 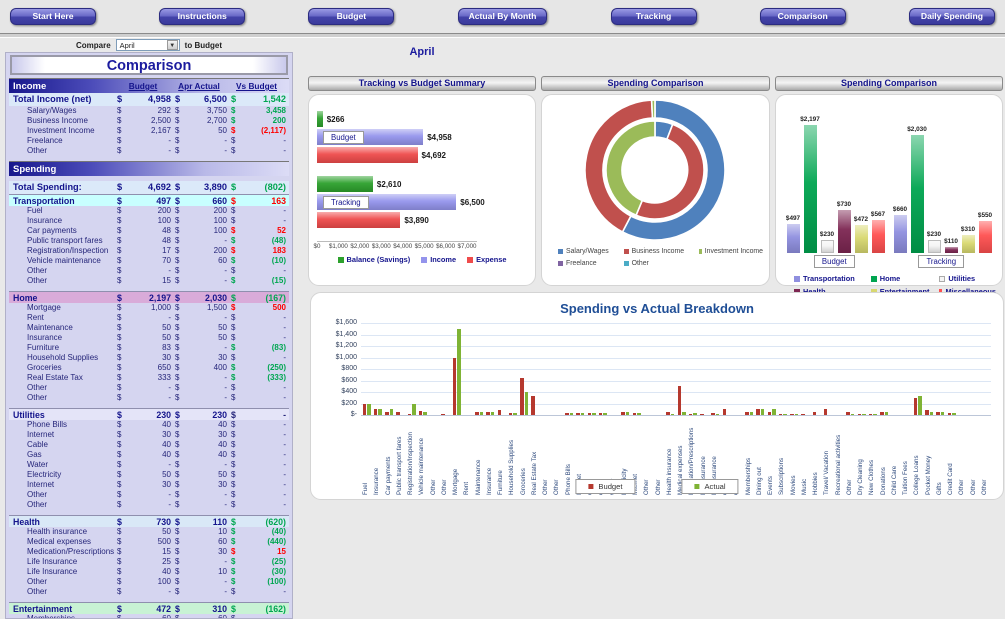 I want to click on table-row: Business Income $2,500 $2,700 $200, so click(x=156, y=120).